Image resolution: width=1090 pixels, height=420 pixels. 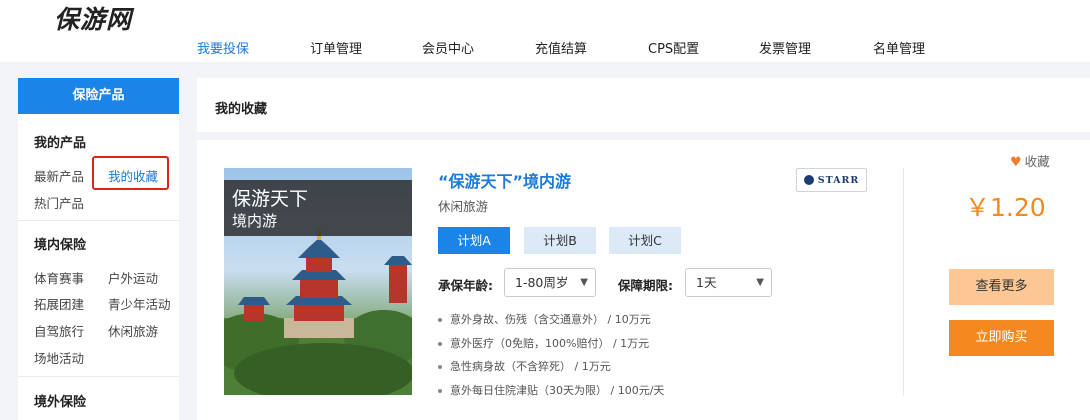 I want to click on plan-a-button: 计划A, so click(x=474, y=240).